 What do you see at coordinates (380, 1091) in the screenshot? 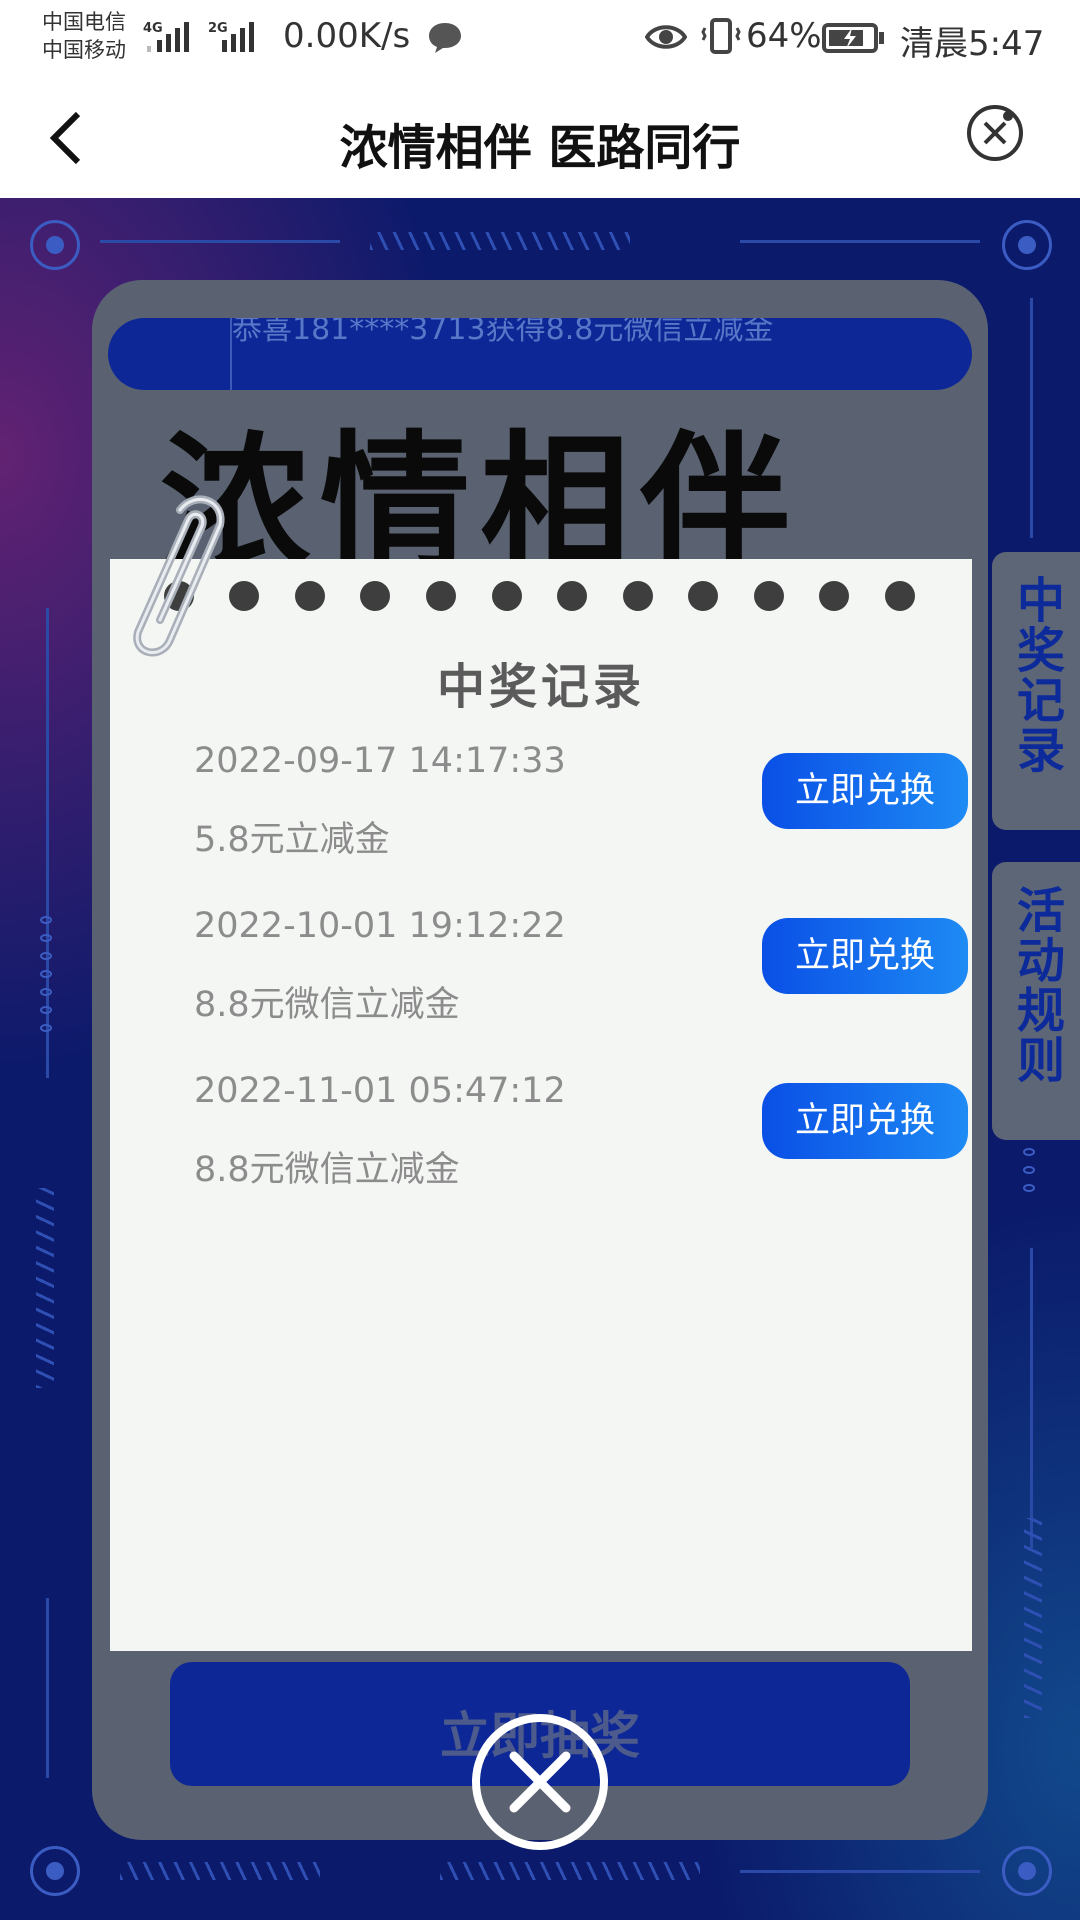
I see `record-time: 2022-11-01 05:47:12` at bounding box center [380, 1091].